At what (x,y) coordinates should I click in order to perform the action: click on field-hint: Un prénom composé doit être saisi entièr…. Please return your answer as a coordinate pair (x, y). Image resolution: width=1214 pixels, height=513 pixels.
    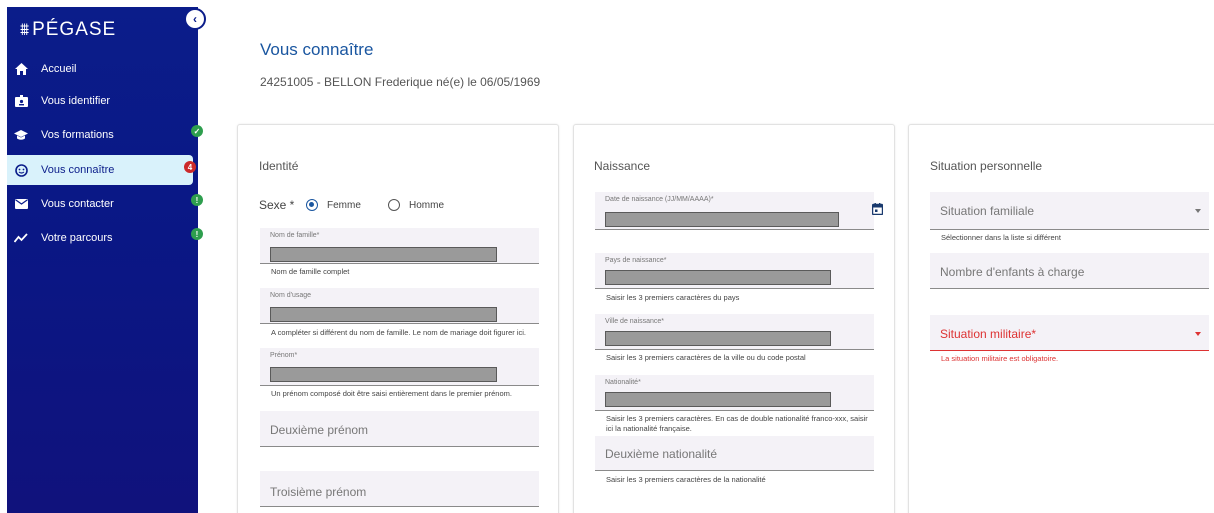
    Looking at the image, I should click on (391, 393).